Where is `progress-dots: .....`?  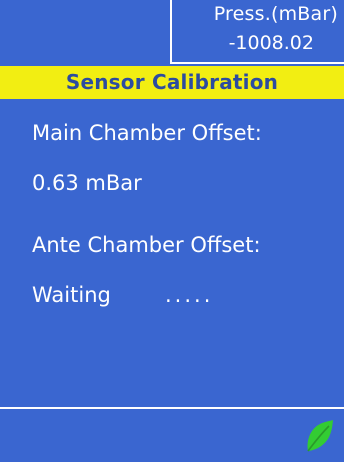 progress-dots: ..... is located at coordinates (189, 295).